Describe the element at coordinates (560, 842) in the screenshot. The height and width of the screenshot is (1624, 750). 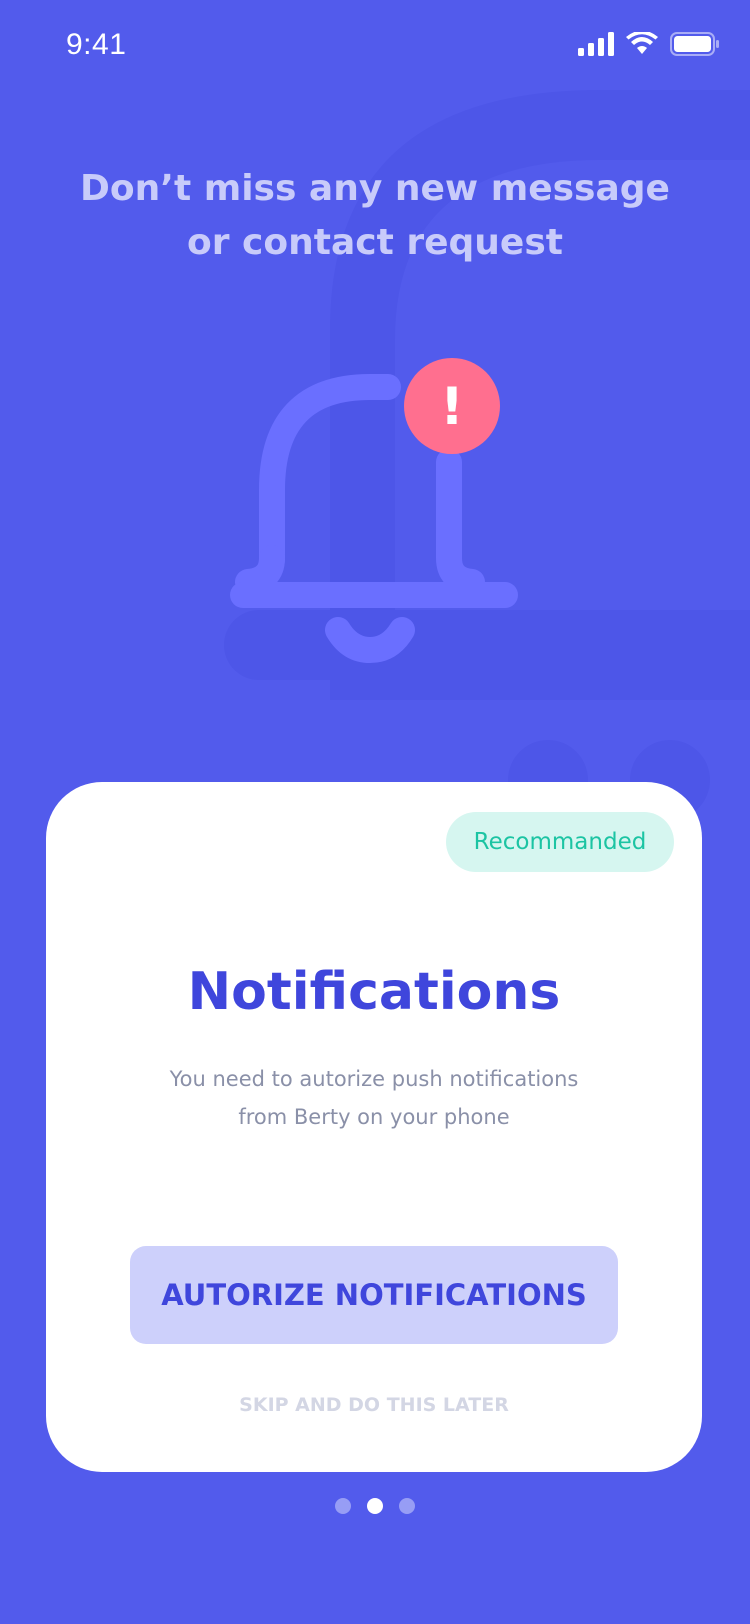
I see `recommended-badge: Recommanded` at that location.